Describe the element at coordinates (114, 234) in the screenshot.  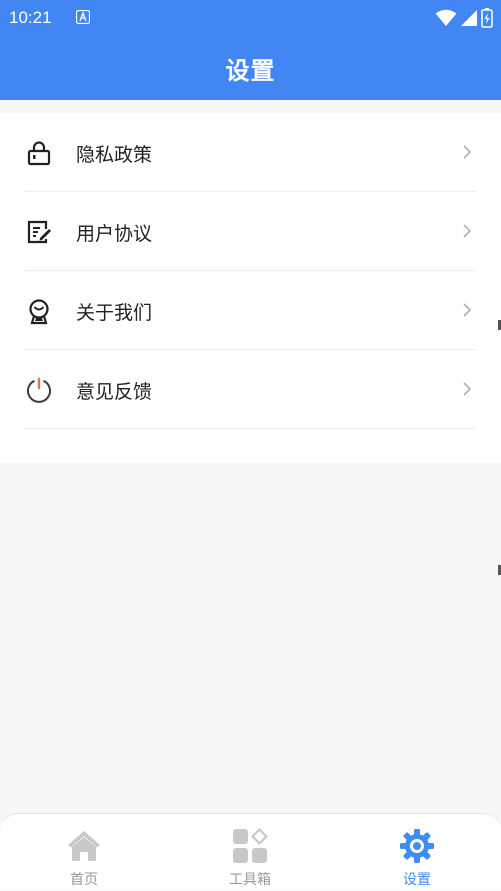
I see `menu-item-label: 用户协议` at that location.